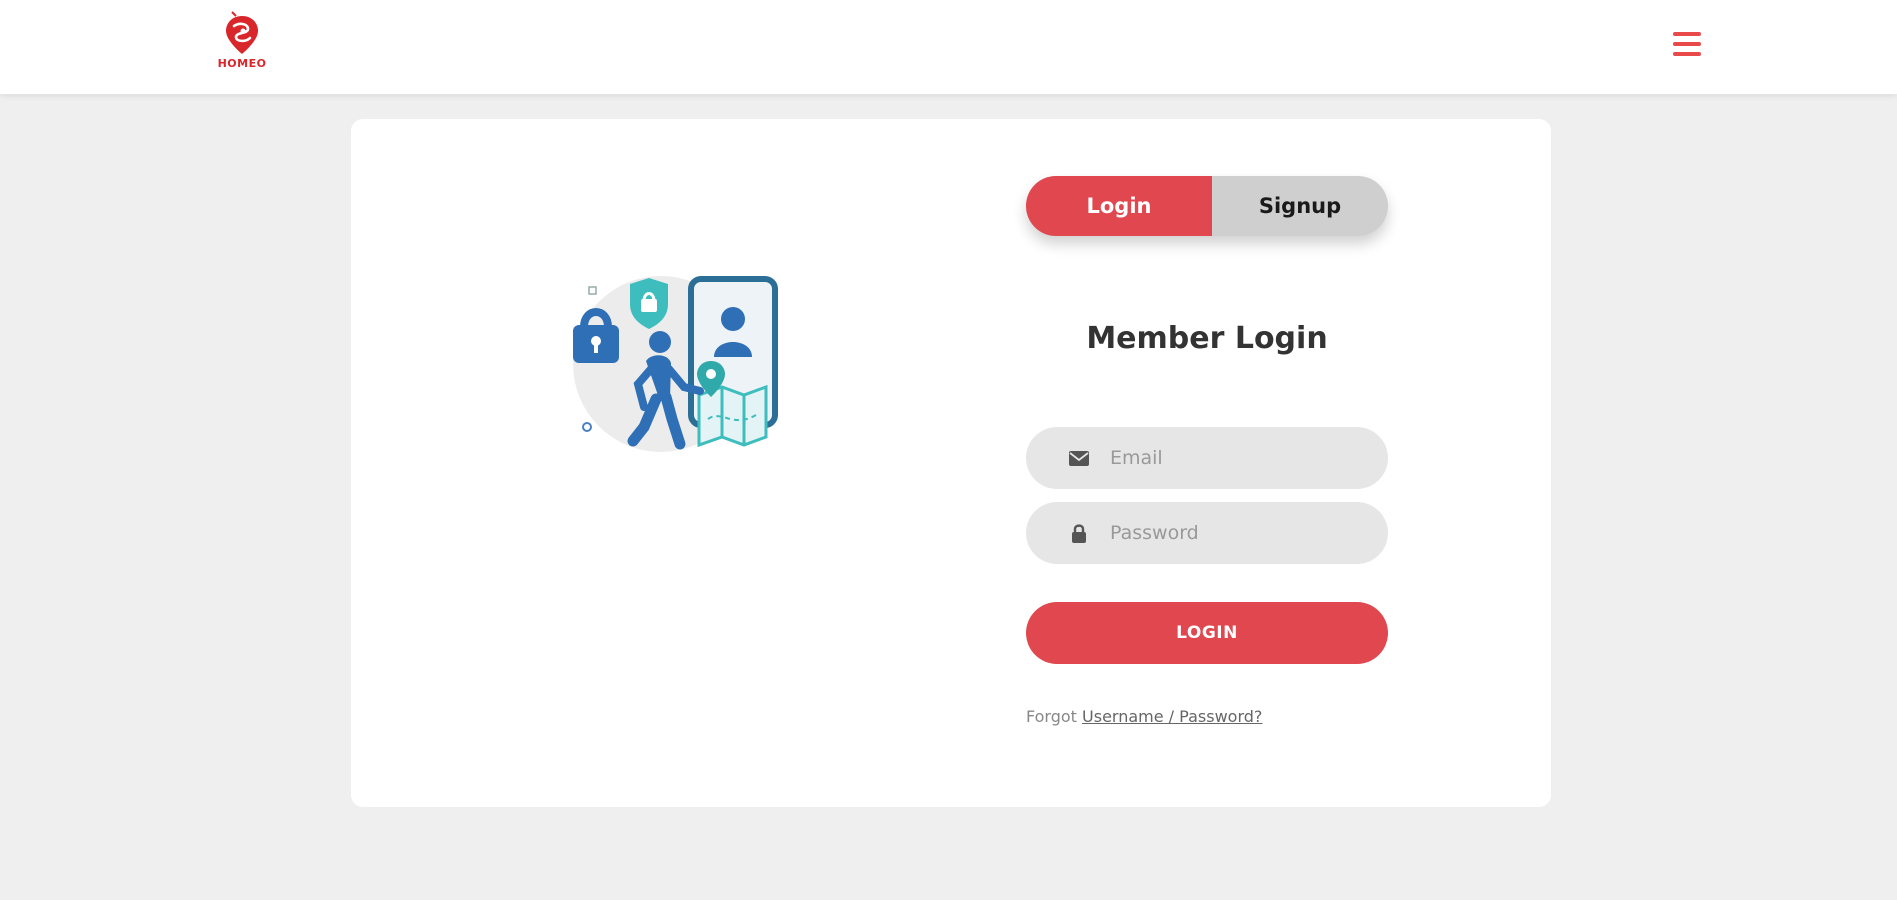 The image size is (1897, 900). What do you see at coordinates (1051, 716) in the screenshot?
I see `forgot-prefix: Forgot` at bounding box center [1051, 716].